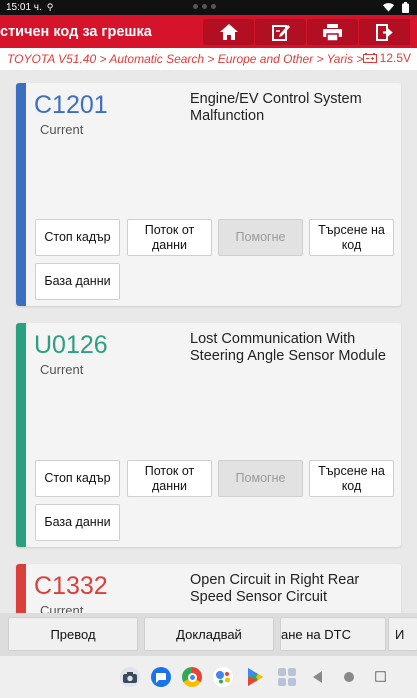 The image size is (417, 698). Describe the element at coordinates (71, 586) in the screenshot. I see `dtc-code: C1332` at that location.